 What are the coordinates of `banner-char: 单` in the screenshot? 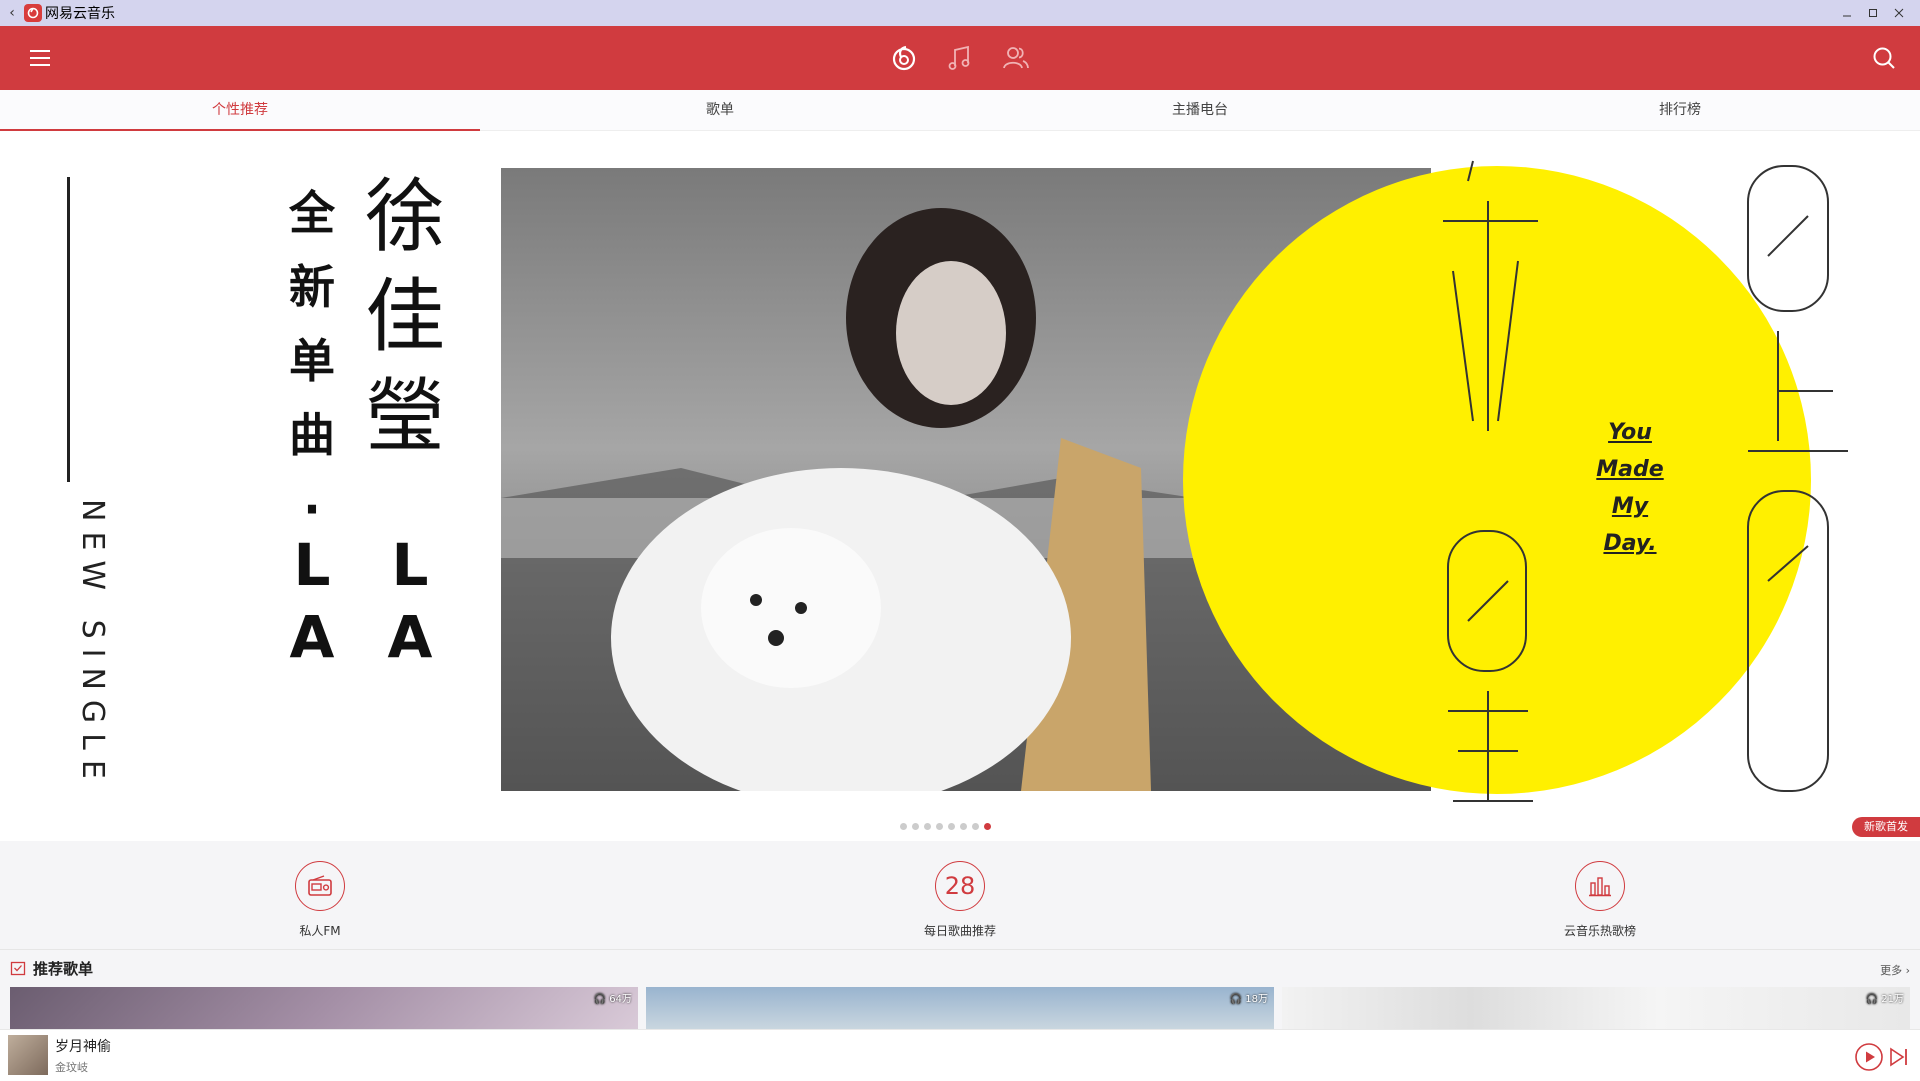 It's located at (312, 361).